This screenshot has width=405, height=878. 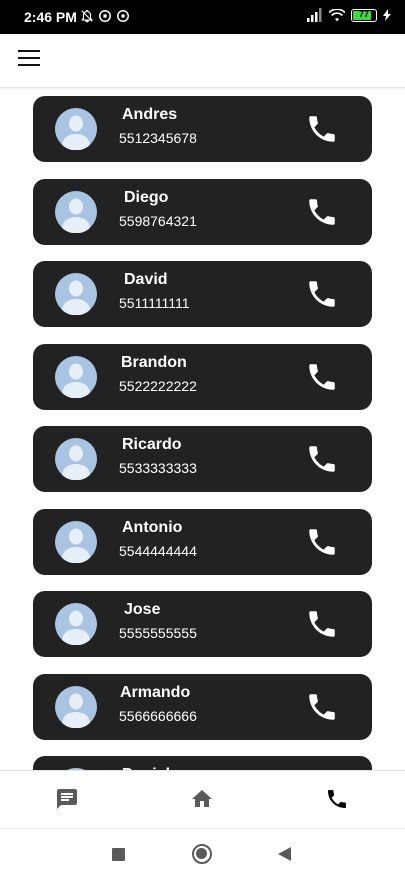 What do you see at coordinates (202, 763) in the screenshot?
I see `contact-card: Daniel` at bounding box center [202, 763].